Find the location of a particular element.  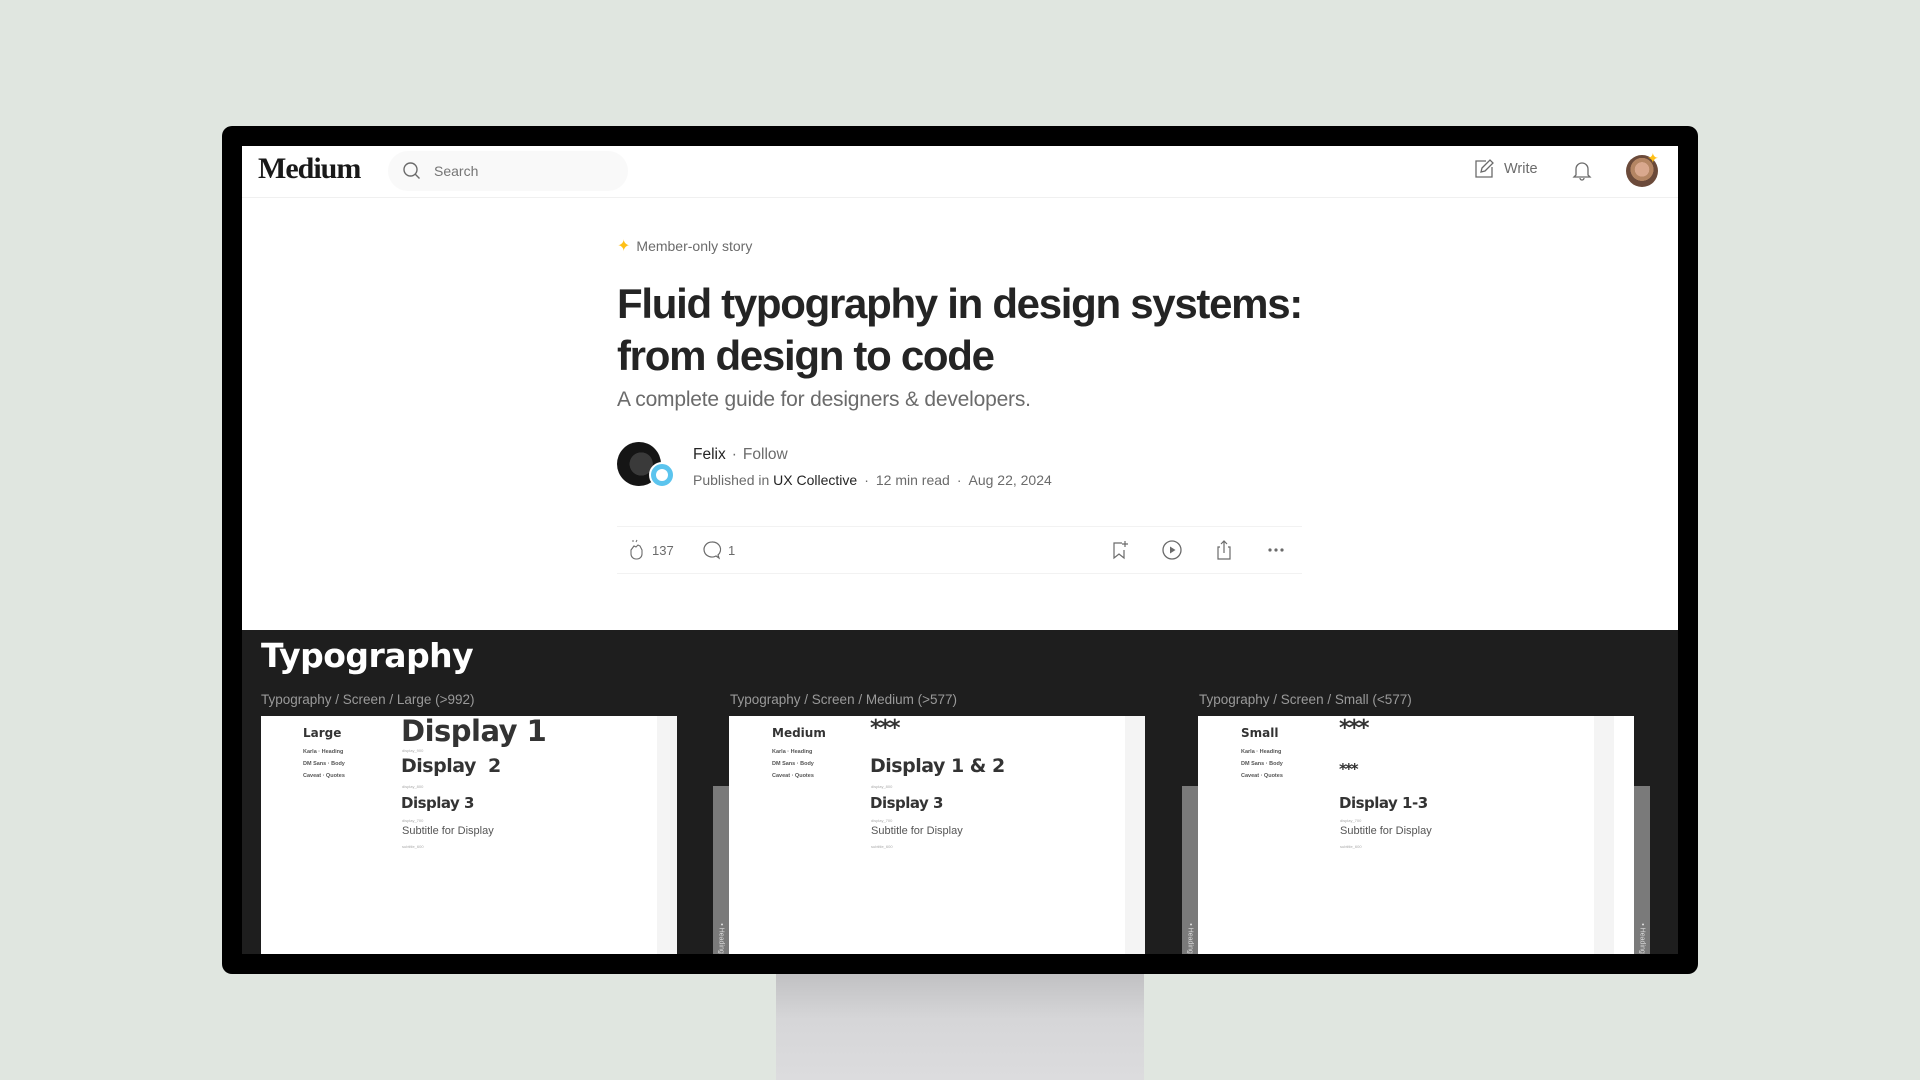

notifications-button is located at coordinates (1582, 172).